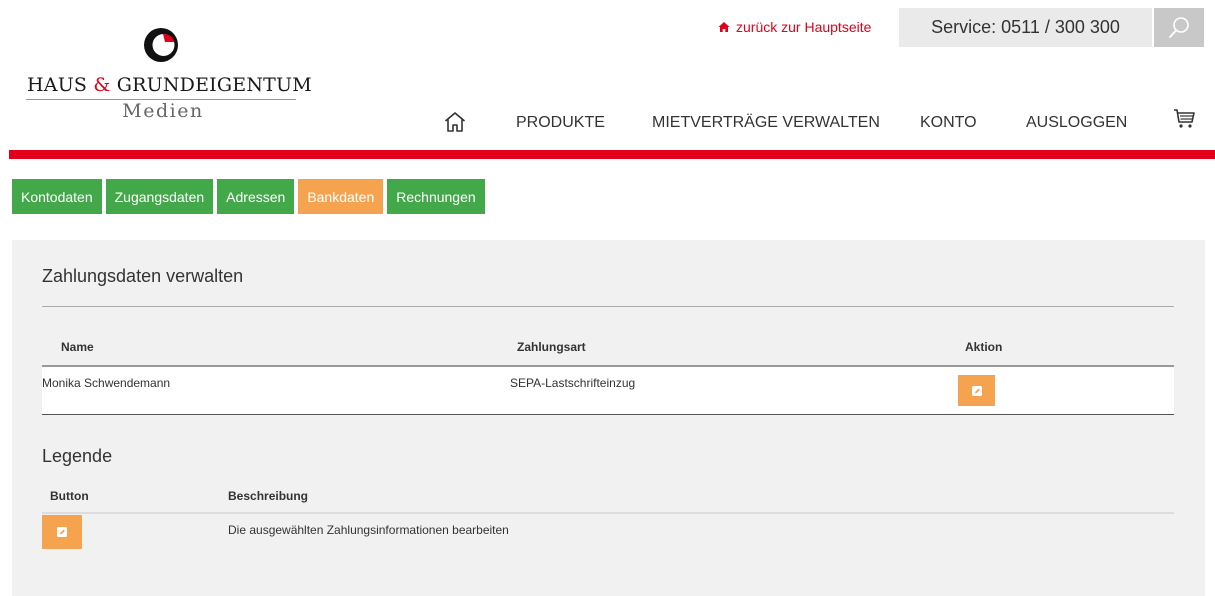 The height and width of the screenshot is (596, 1215). I want to click on legend-title: Legende, so click(77, 456).